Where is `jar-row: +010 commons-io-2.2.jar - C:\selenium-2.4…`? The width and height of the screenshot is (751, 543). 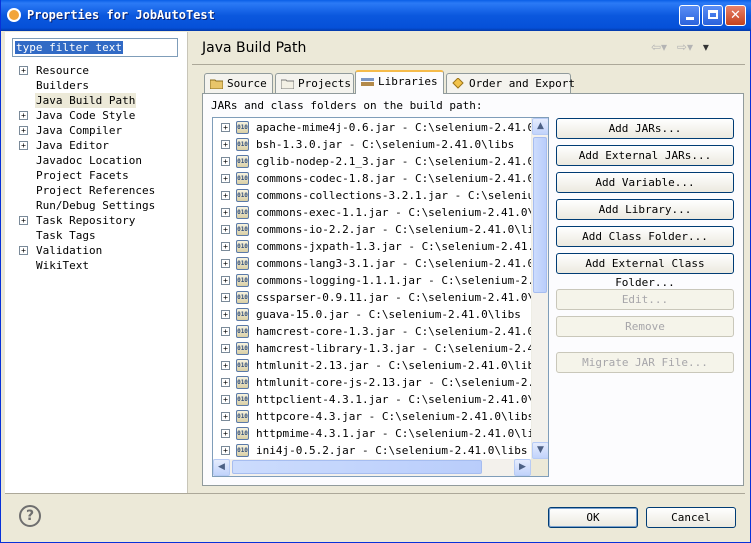 jar-row: +010 commons-io-2.2.jar - C:\selenium-2.4… is located at coordinates (380, 229).